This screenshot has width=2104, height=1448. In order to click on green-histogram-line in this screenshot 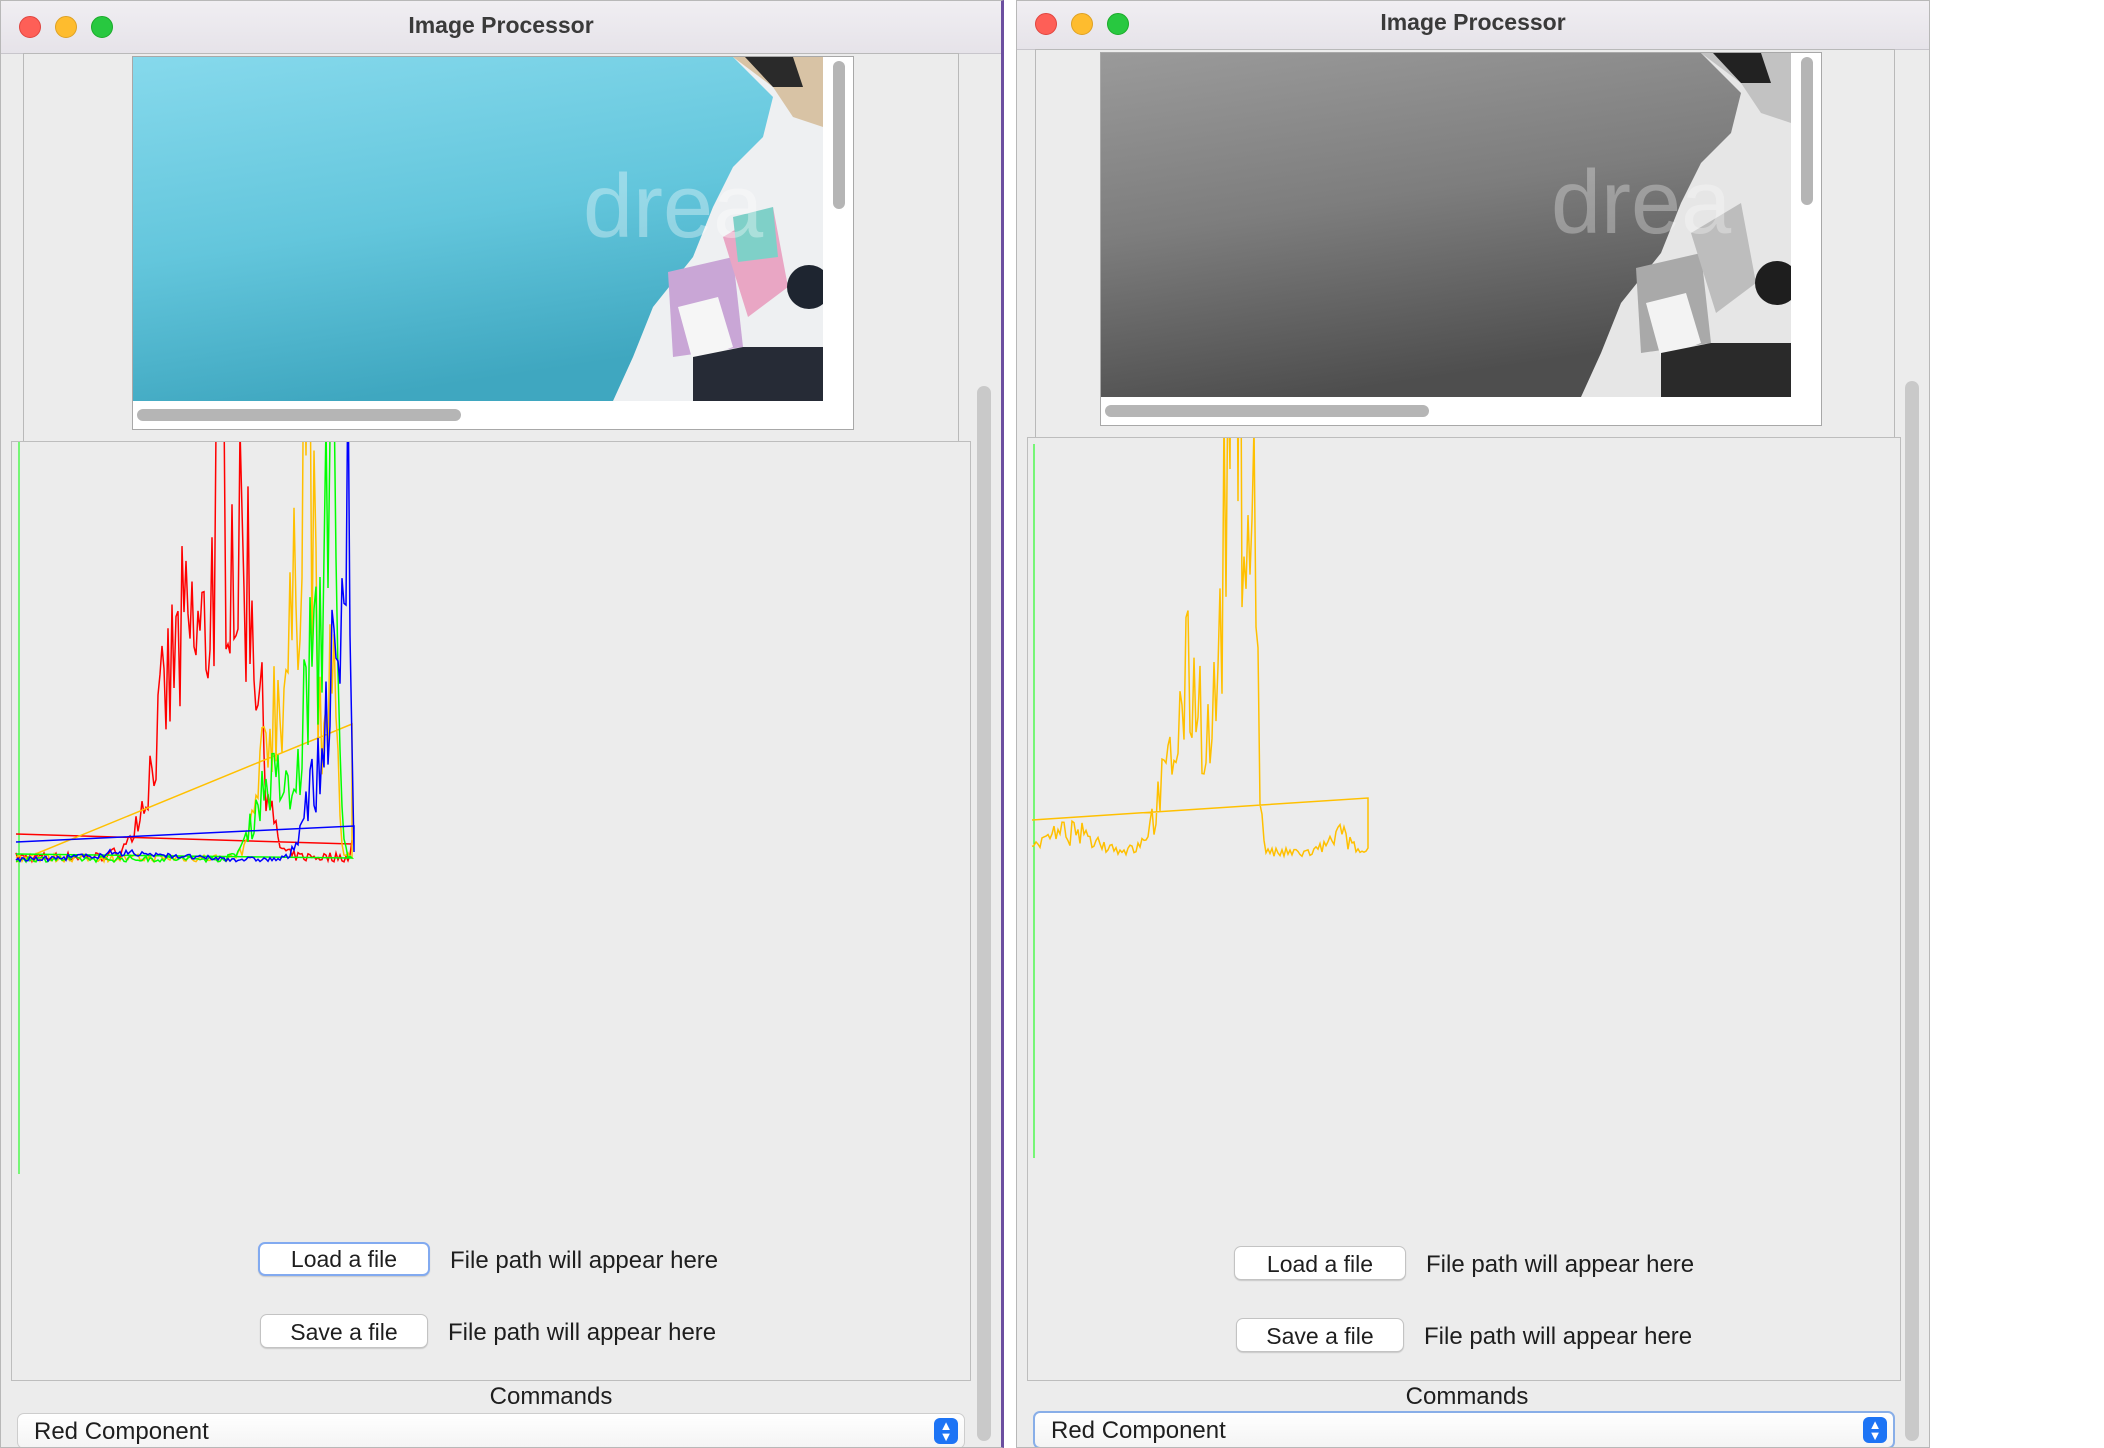, I will do `click(185, 653)`.